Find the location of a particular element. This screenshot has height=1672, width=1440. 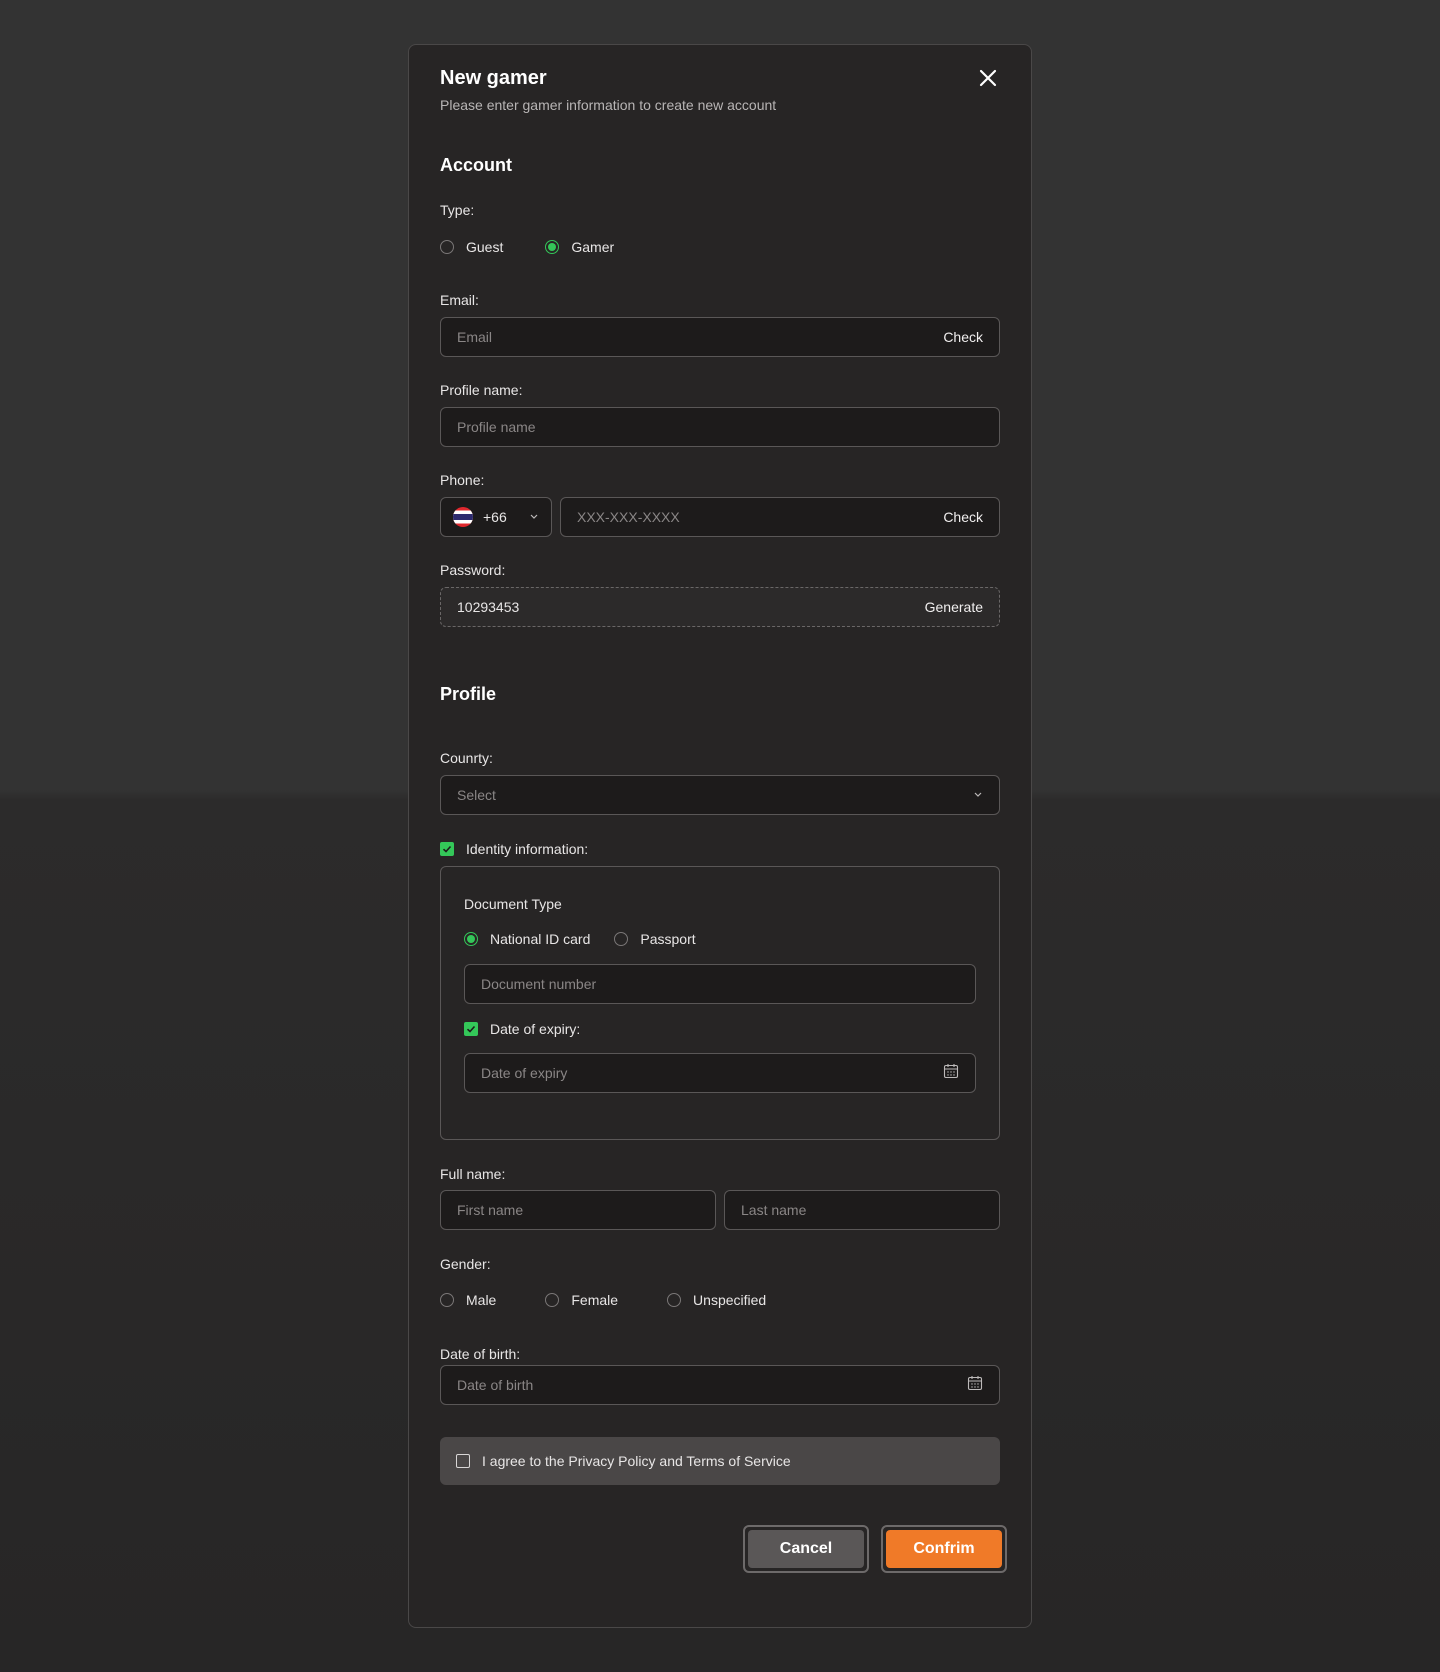

email-placeholder: Email is located at coordinates (475, 337).